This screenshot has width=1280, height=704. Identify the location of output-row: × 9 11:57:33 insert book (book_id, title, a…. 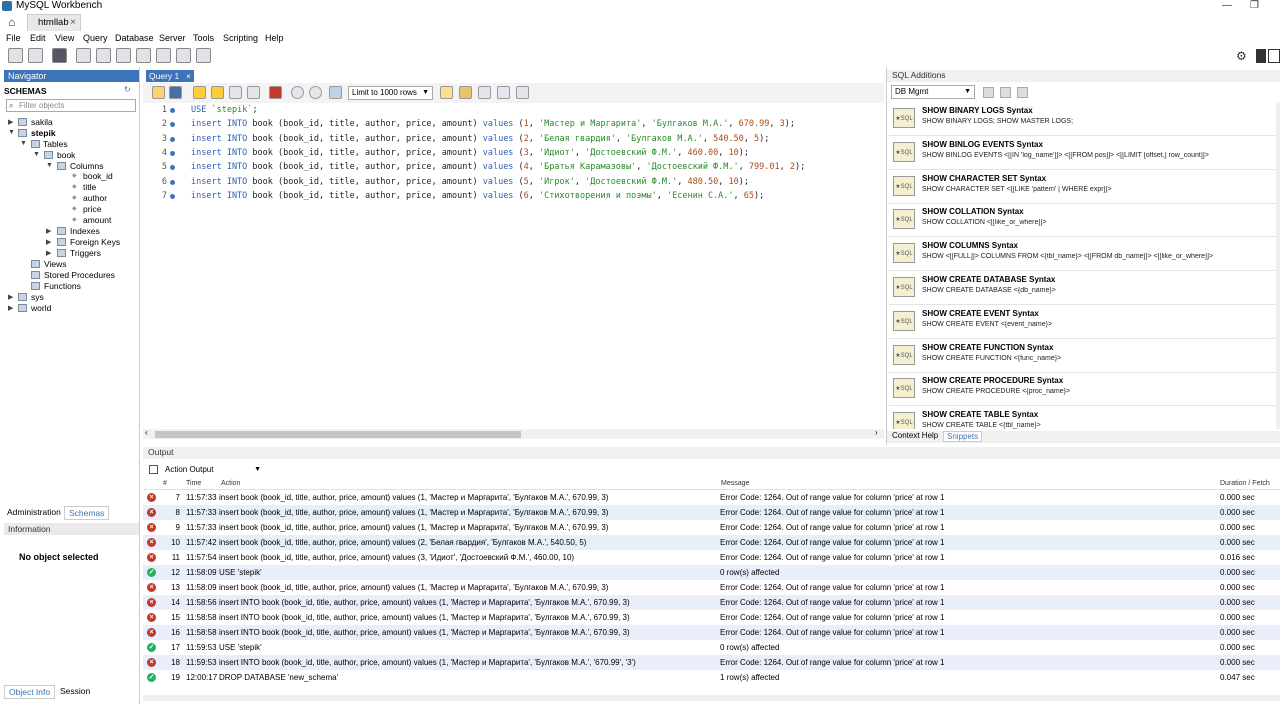
(711, 527).